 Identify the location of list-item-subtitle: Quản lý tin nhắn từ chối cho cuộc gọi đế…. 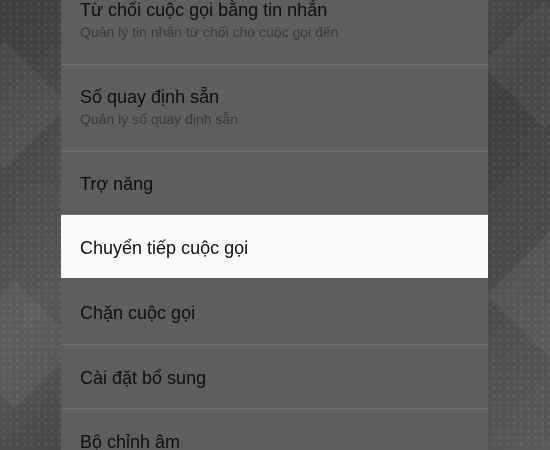
(209, 32).